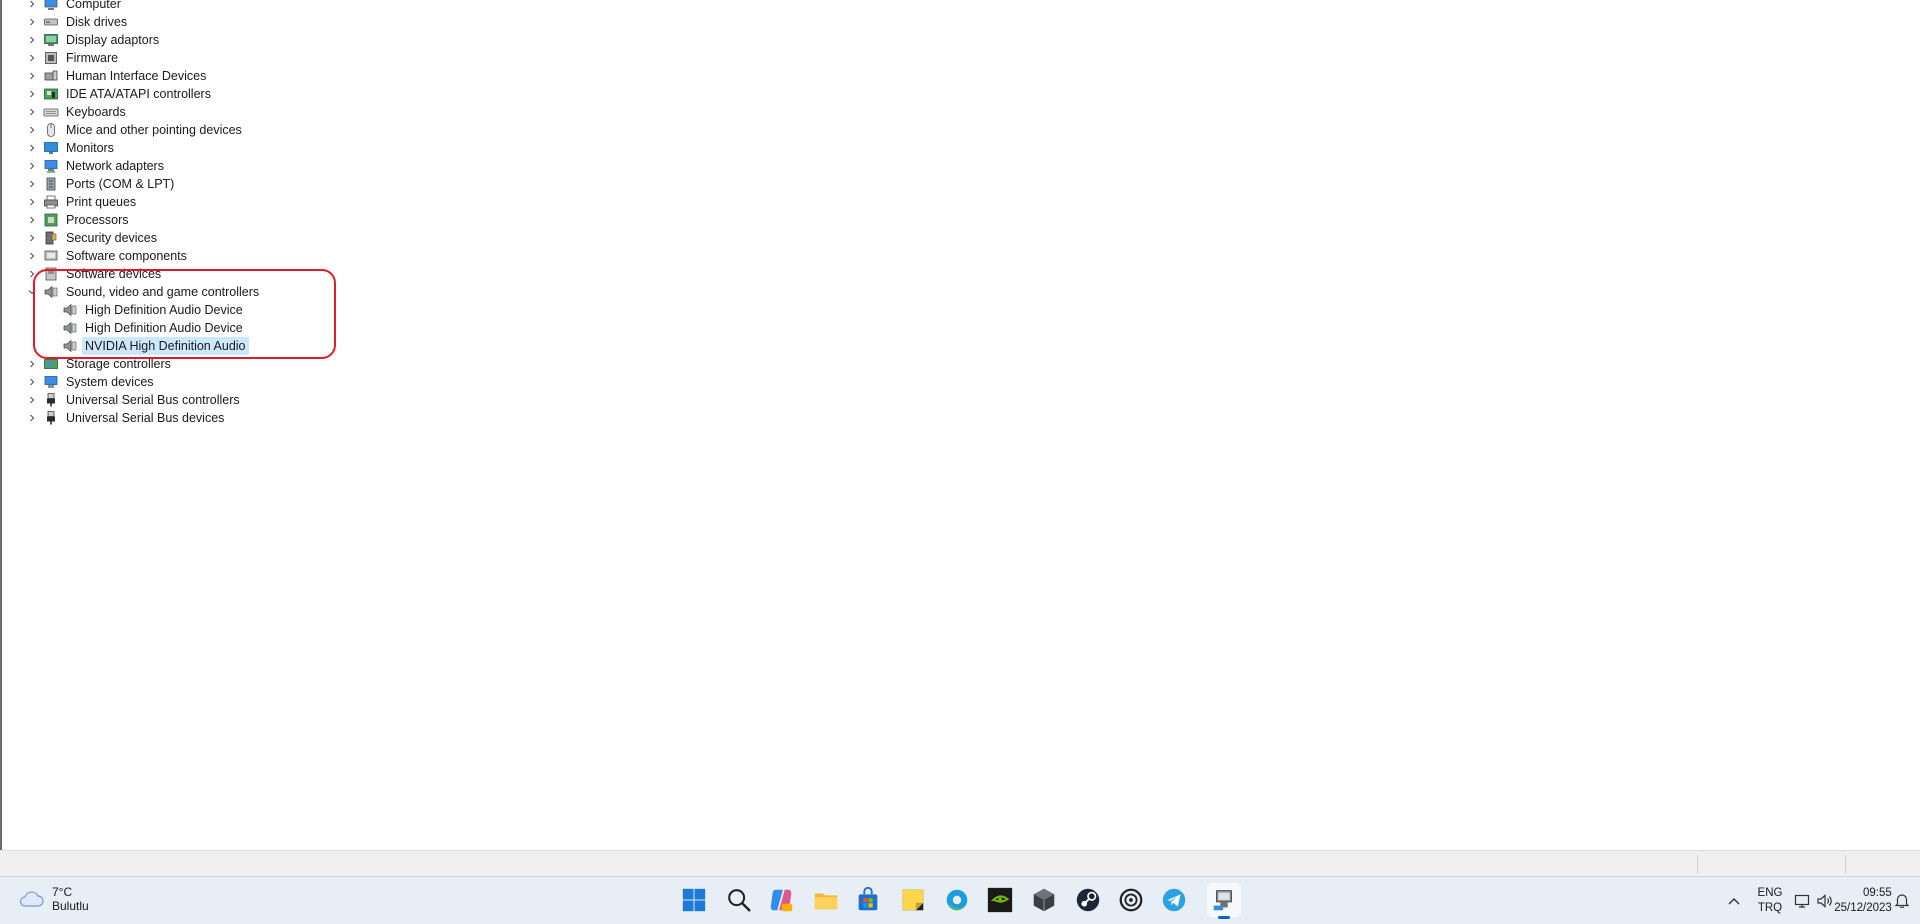  What do you see at coordinates (120, 94) in the screenshot?
I see `tree-category: IDE ATA/ATAPI controllers` at bounding box center [120, 94].